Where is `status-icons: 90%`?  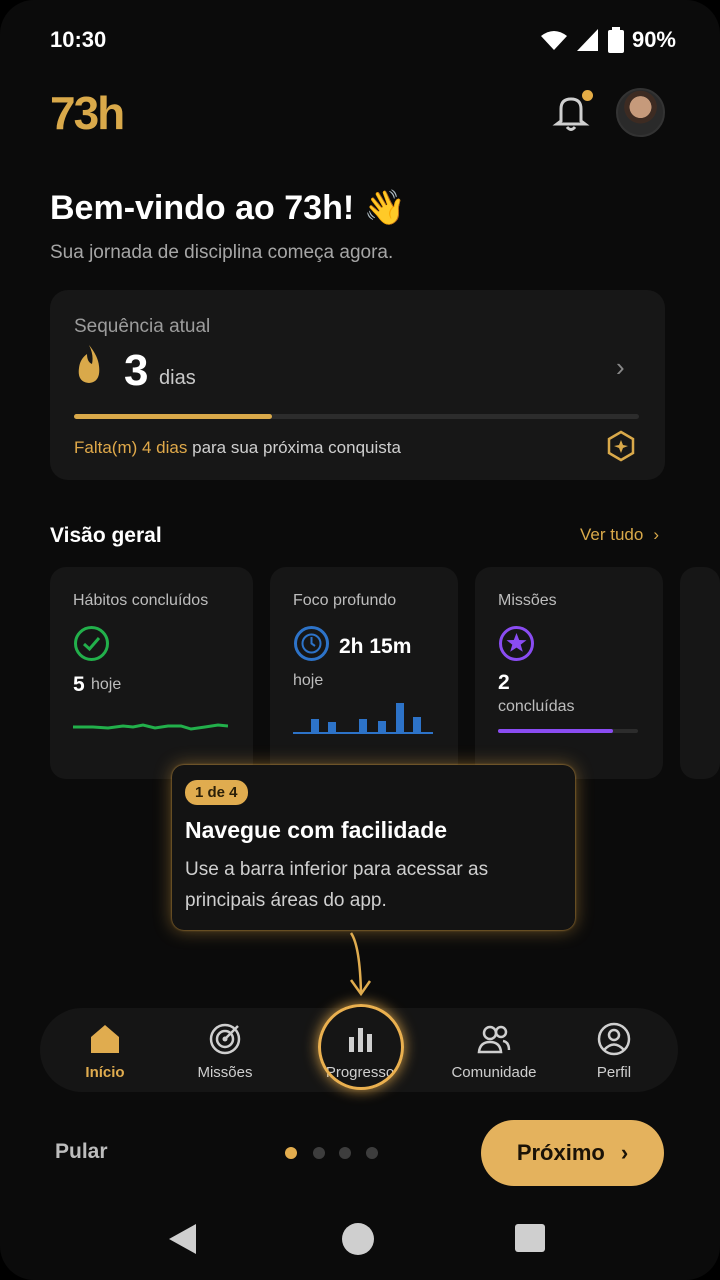
status-icons: 90% is located at coordinates (608, 40).